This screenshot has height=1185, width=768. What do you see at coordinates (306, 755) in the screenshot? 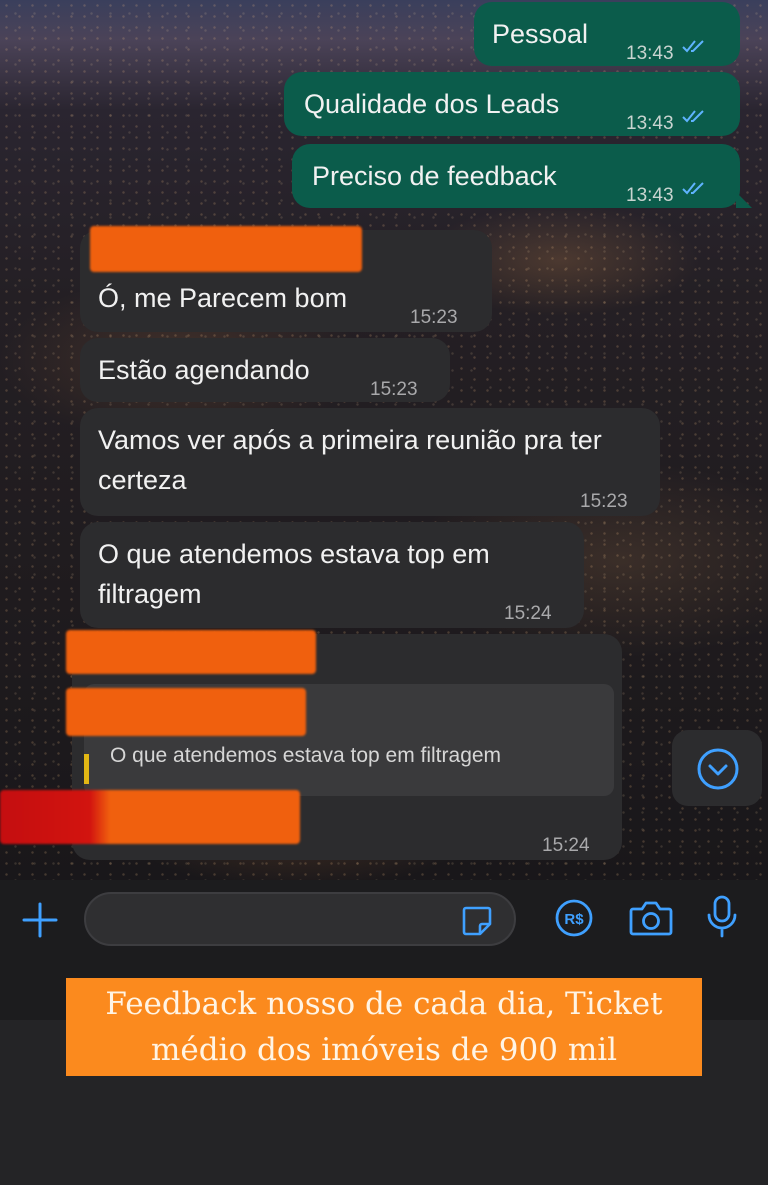
I see `quoted-text: O que atendemos estava top em filtragem` at bounding box center [306, 755].